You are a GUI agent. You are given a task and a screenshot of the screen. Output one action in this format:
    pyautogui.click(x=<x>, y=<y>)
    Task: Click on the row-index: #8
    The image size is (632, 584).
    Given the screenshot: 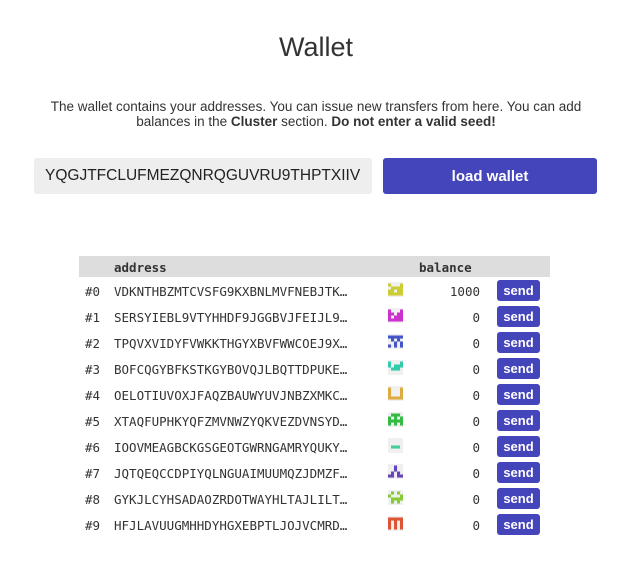 What is the action you would take?
    pyautogui.click(x=93, y=499)
    